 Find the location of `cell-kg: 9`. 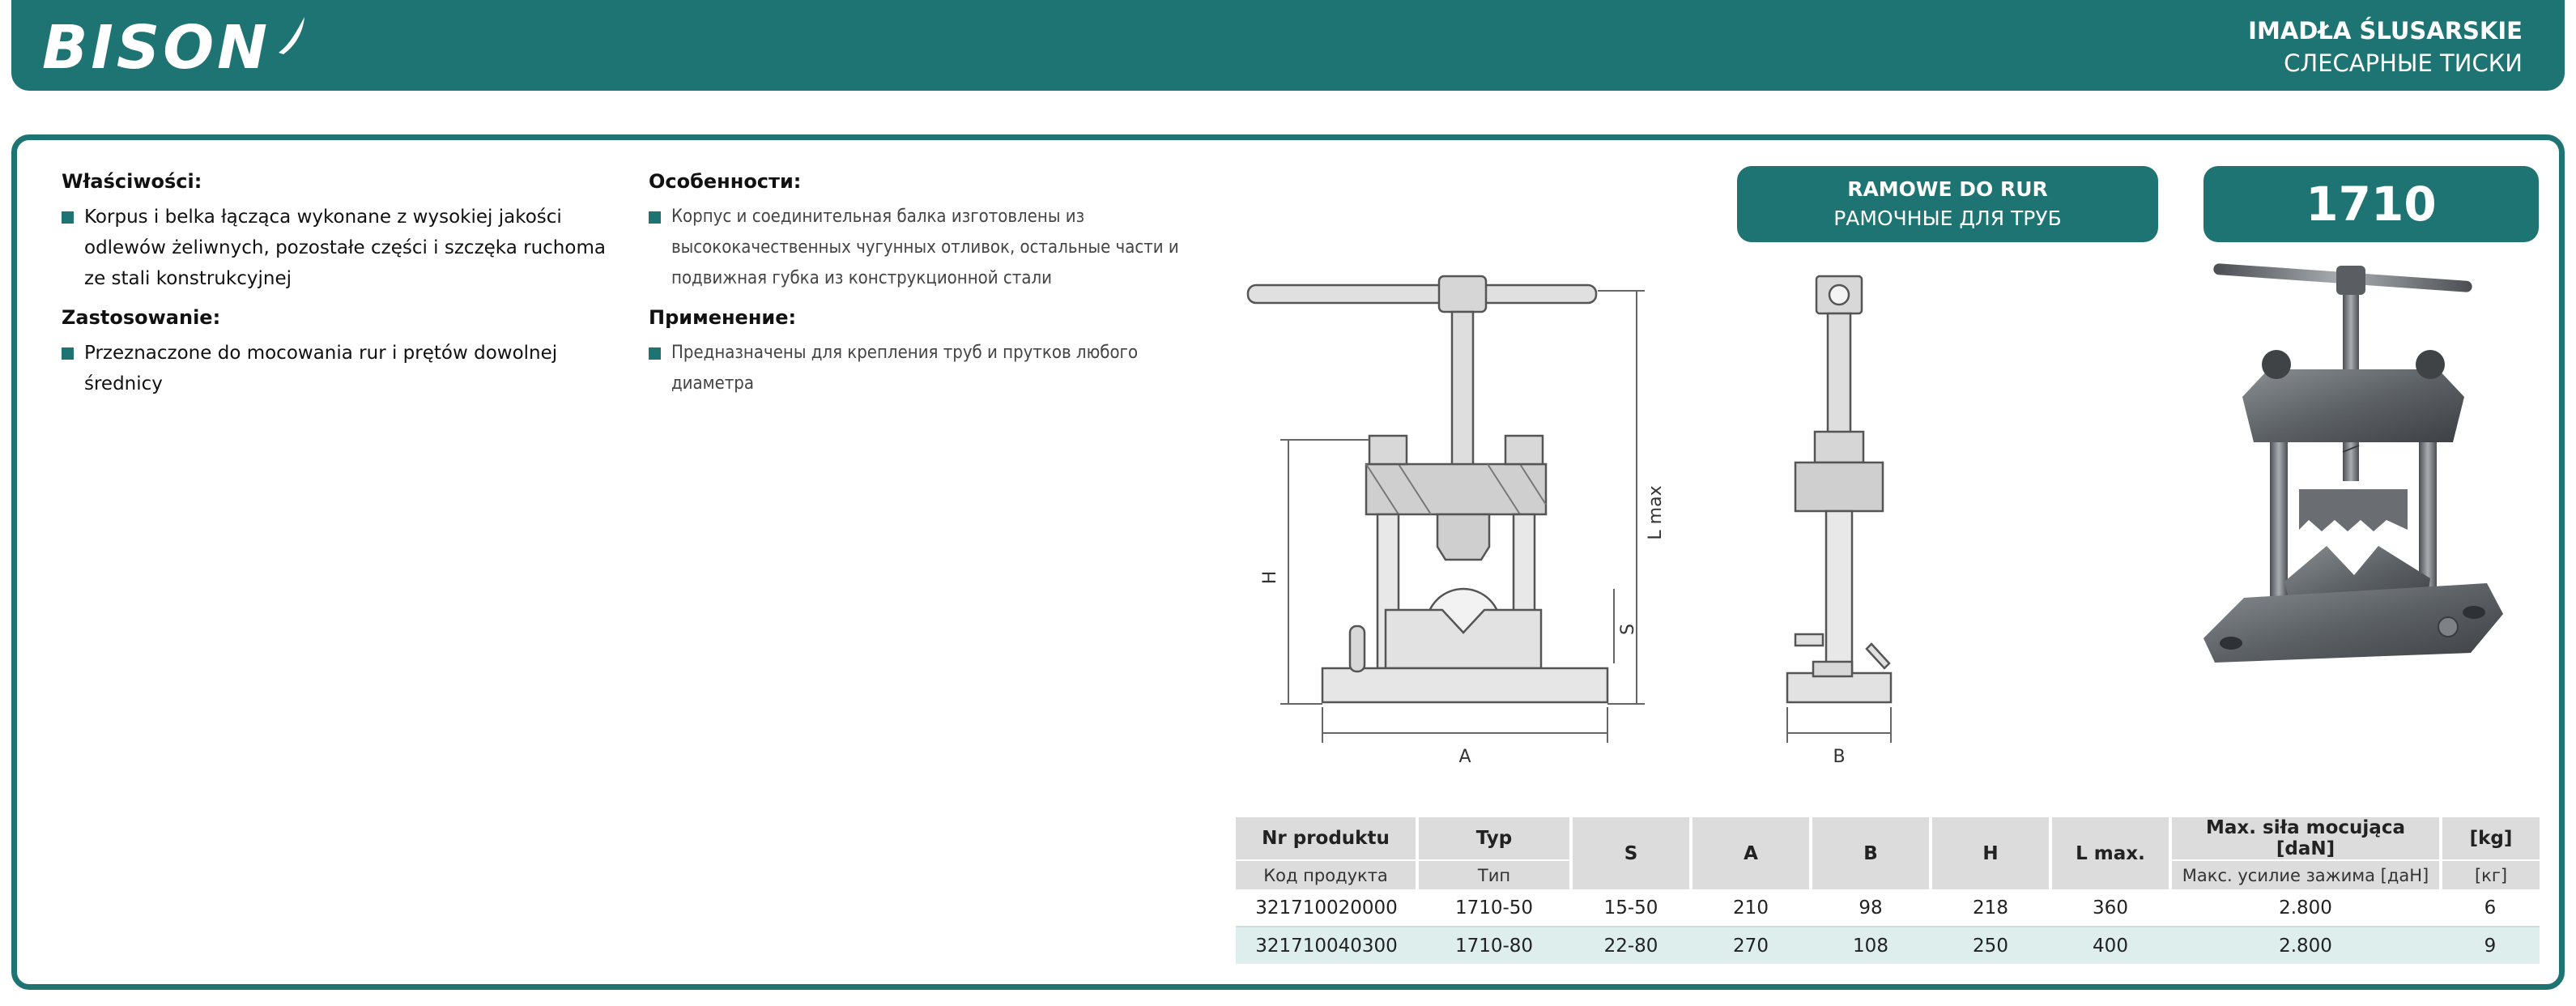

cell-kg: 9 is located at coordinates (2490, 945).